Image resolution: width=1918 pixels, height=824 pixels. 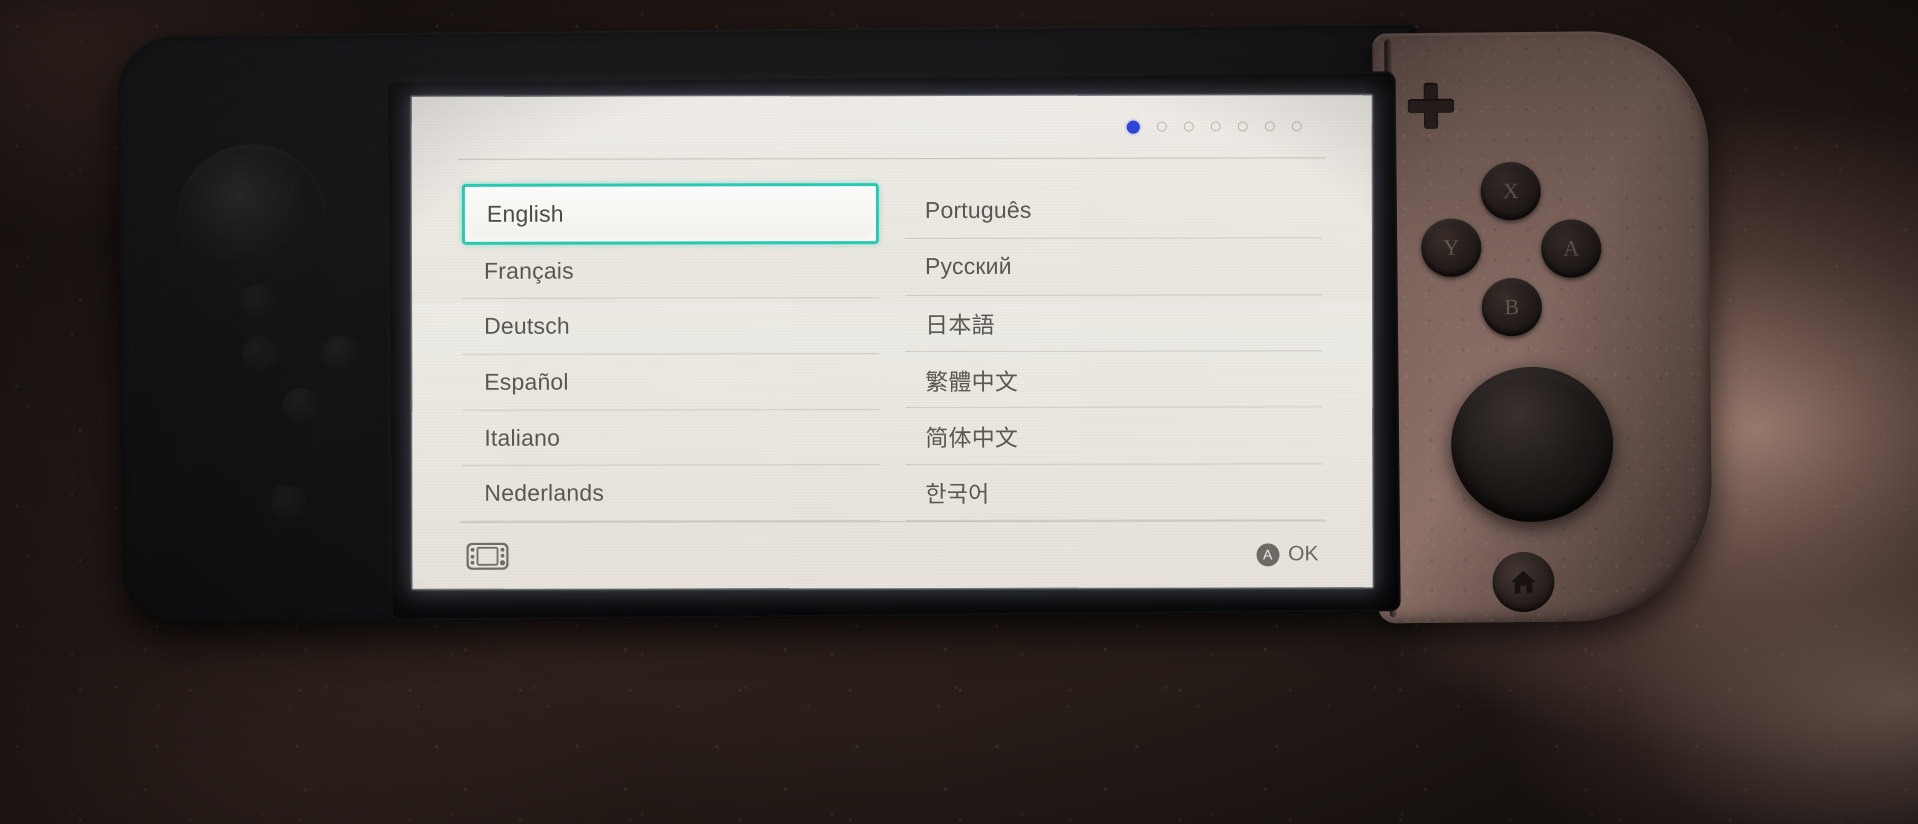 I want to click on language-option-deutsch: Deutsch, so click(x=671, y=326).